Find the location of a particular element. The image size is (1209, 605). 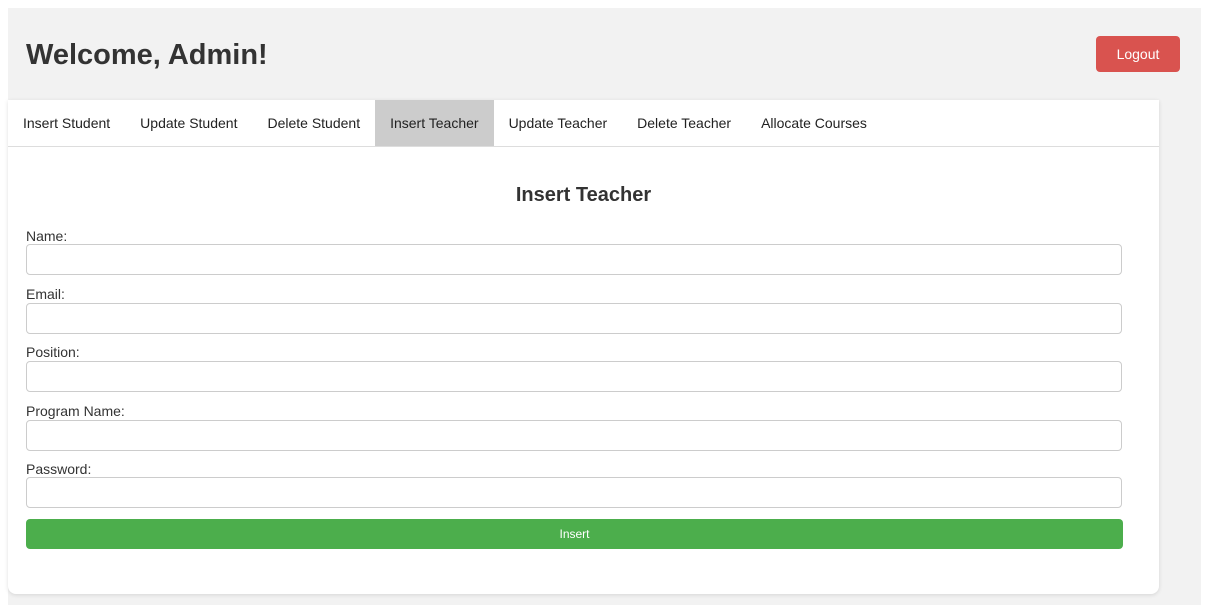

tab-delete-teacher: Delete Teacher is located at coordinates (684, 123).